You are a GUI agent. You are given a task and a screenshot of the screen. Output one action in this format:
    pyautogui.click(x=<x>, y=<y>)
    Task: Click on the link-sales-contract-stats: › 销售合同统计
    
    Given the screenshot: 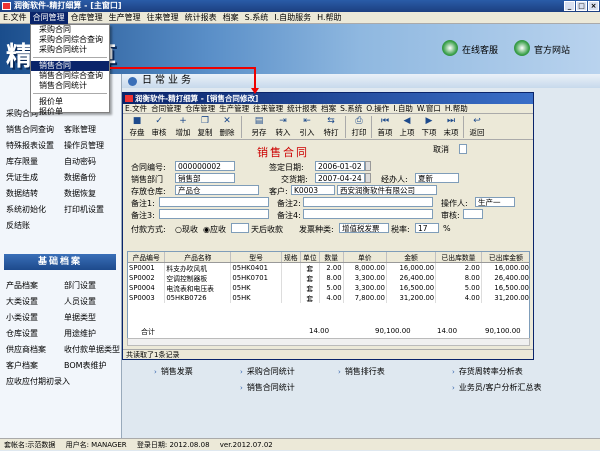 What is the action you would take?
    pyautogui.click(x=267, y=387)
    